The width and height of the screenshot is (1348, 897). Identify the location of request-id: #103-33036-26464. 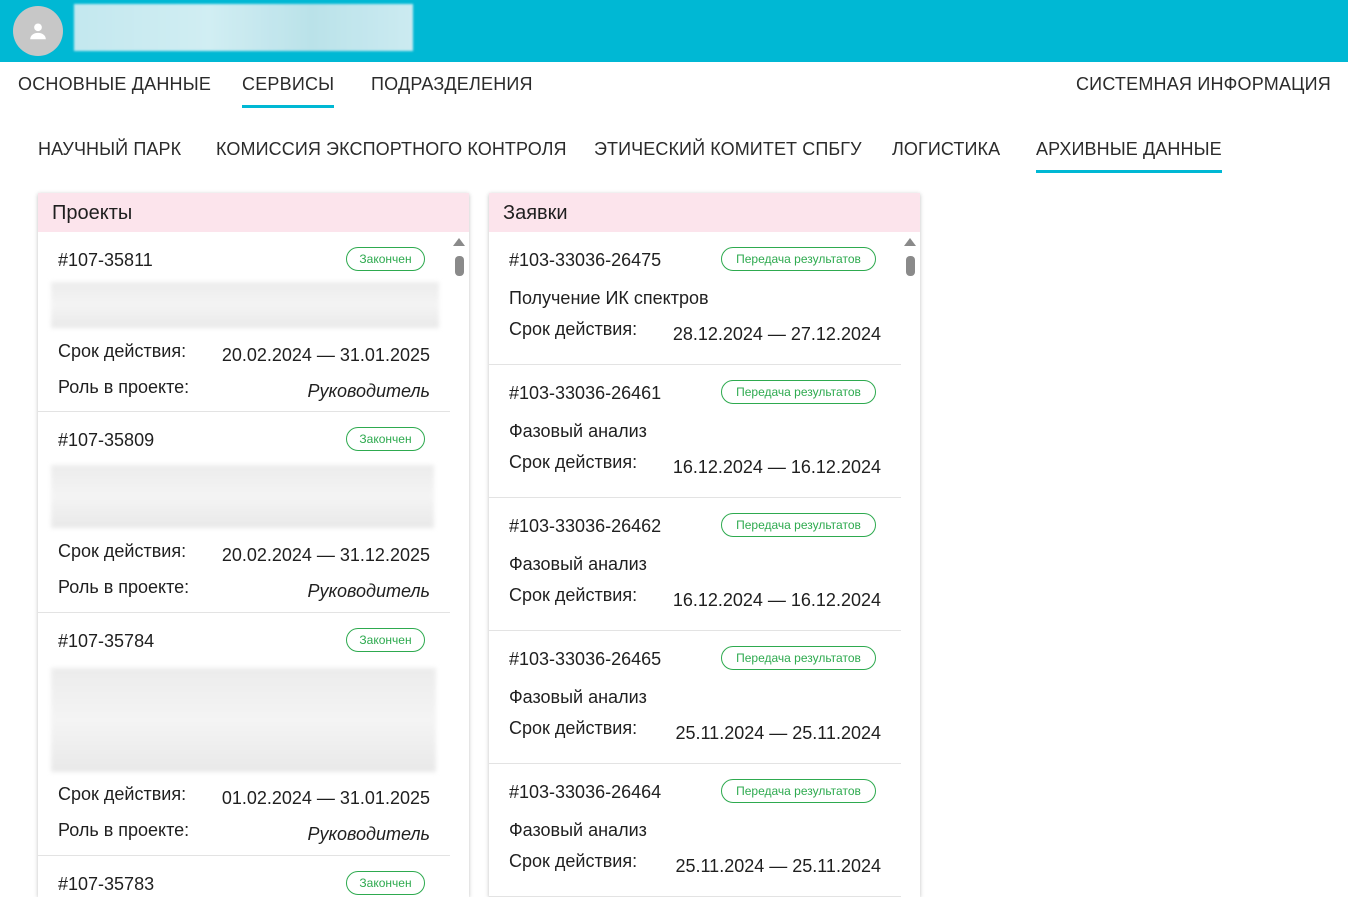
(585, 792).